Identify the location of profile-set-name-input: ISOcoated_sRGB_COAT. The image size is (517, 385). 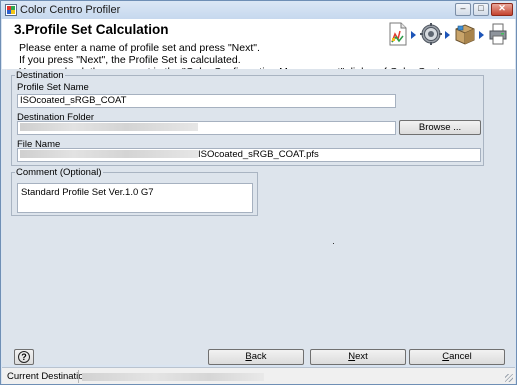
(206, 101).